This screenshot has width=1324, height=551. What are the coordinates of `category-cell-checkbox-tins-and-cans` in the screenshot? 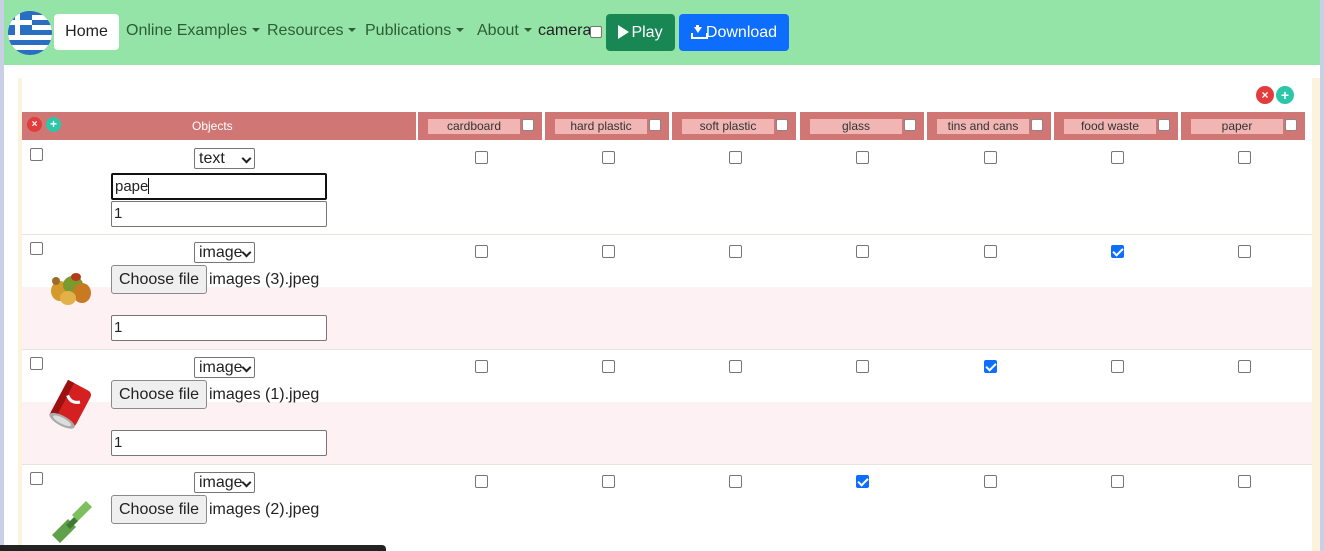 It's located at (990, 366).